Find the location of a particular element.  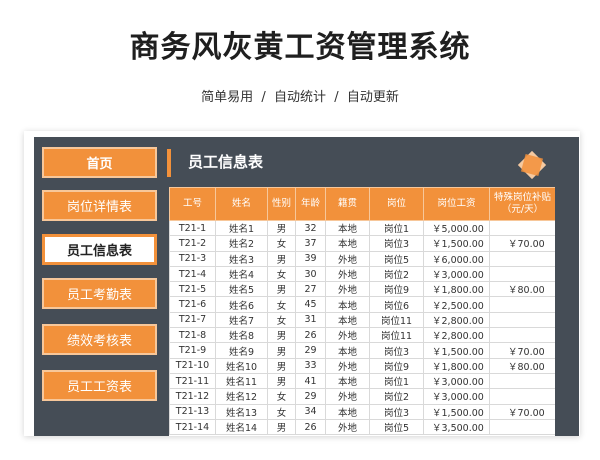

nav-position-details: 岗位详情表 is located at coordinates (99, 205).